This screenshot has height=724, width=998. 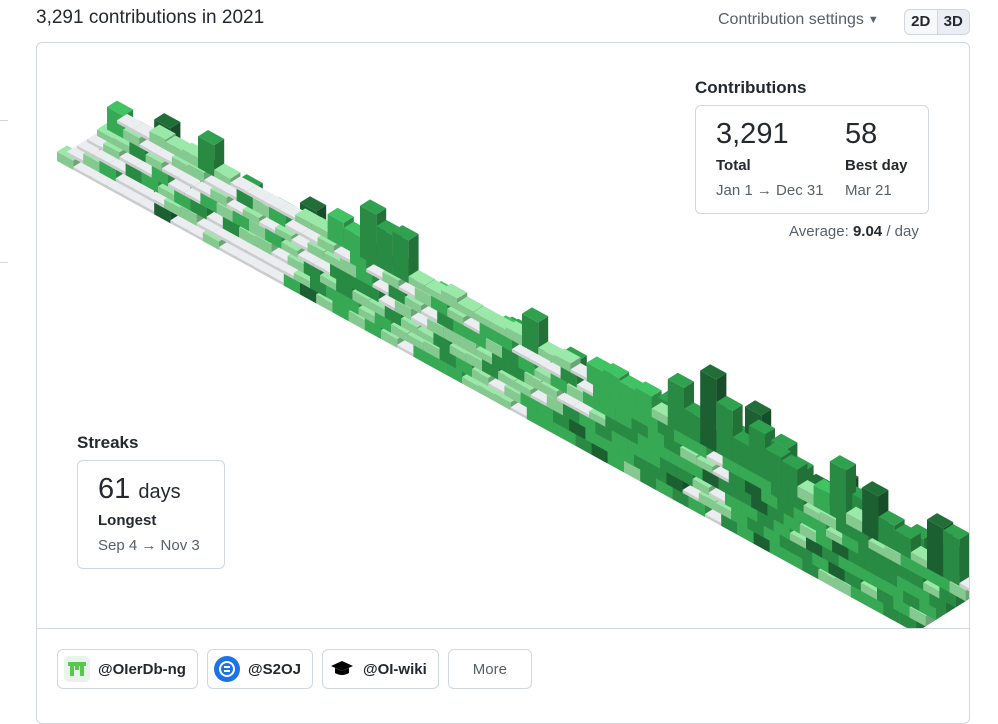 What do you see at coordinates (503, 628) in the screenshot?
I see `panel-divider` at bounding box center [503, 628].